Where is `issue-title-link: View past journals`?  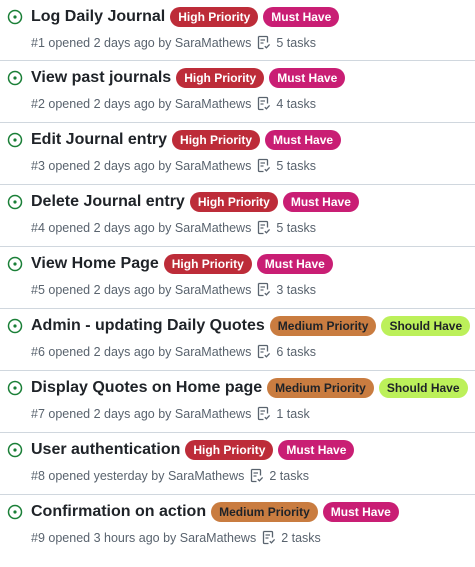
issue-title-link: View past journals is located at coordinates (101, 78).